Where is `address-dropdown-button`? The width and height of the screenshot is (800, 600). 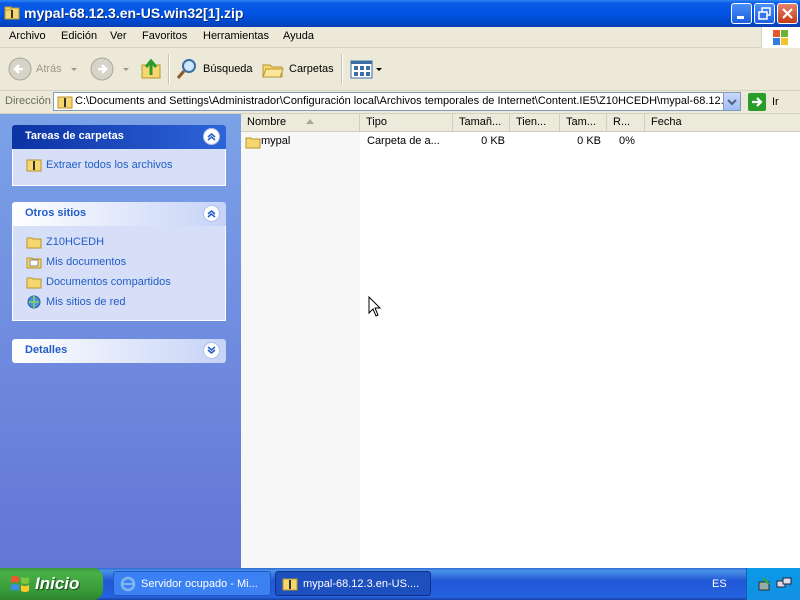
address-dropdown-button is located at coordinates (731, 101).